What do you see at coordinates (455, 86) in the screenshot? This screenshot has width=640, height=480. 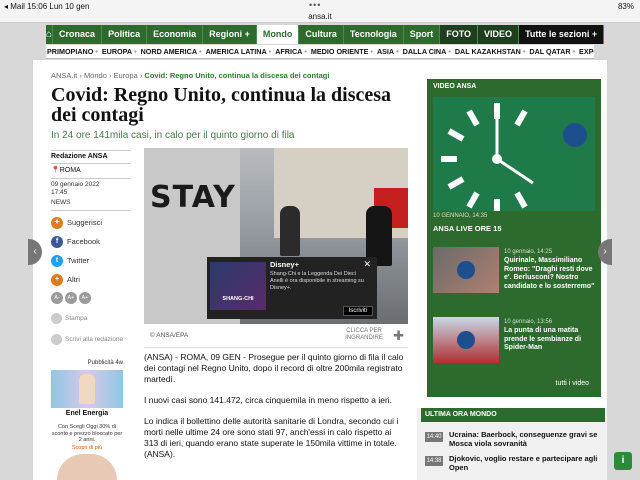 I see `video-header: VIDEO ANSA` at bounding box center [455, 86].